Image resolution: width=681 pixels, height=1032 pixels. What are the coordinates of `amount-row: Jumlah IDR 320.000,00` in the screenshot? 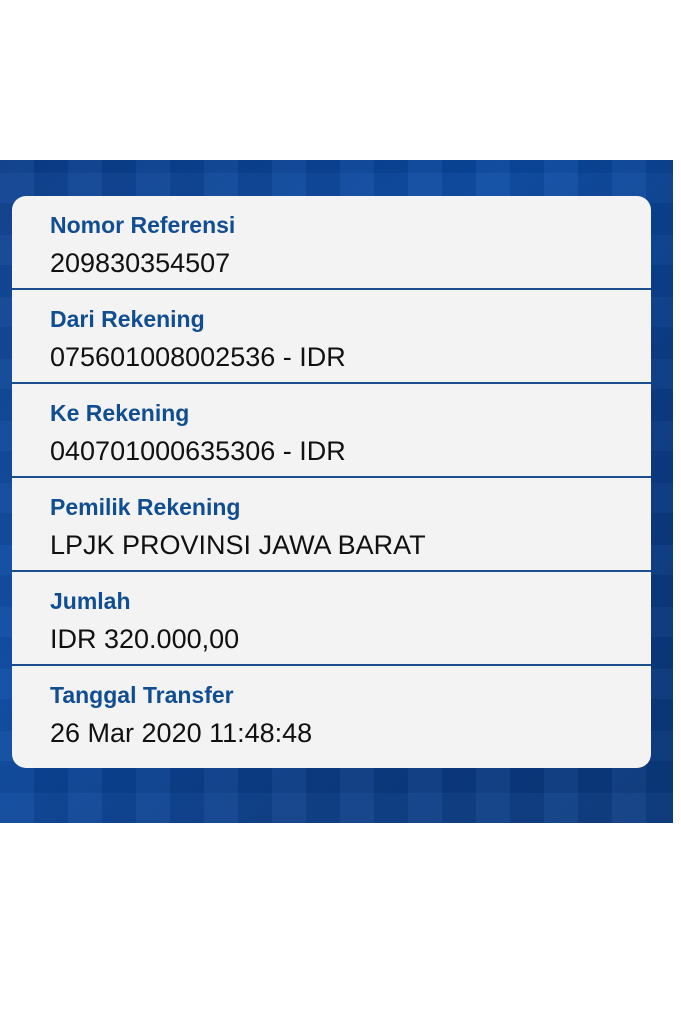 It's located at (331, 619).